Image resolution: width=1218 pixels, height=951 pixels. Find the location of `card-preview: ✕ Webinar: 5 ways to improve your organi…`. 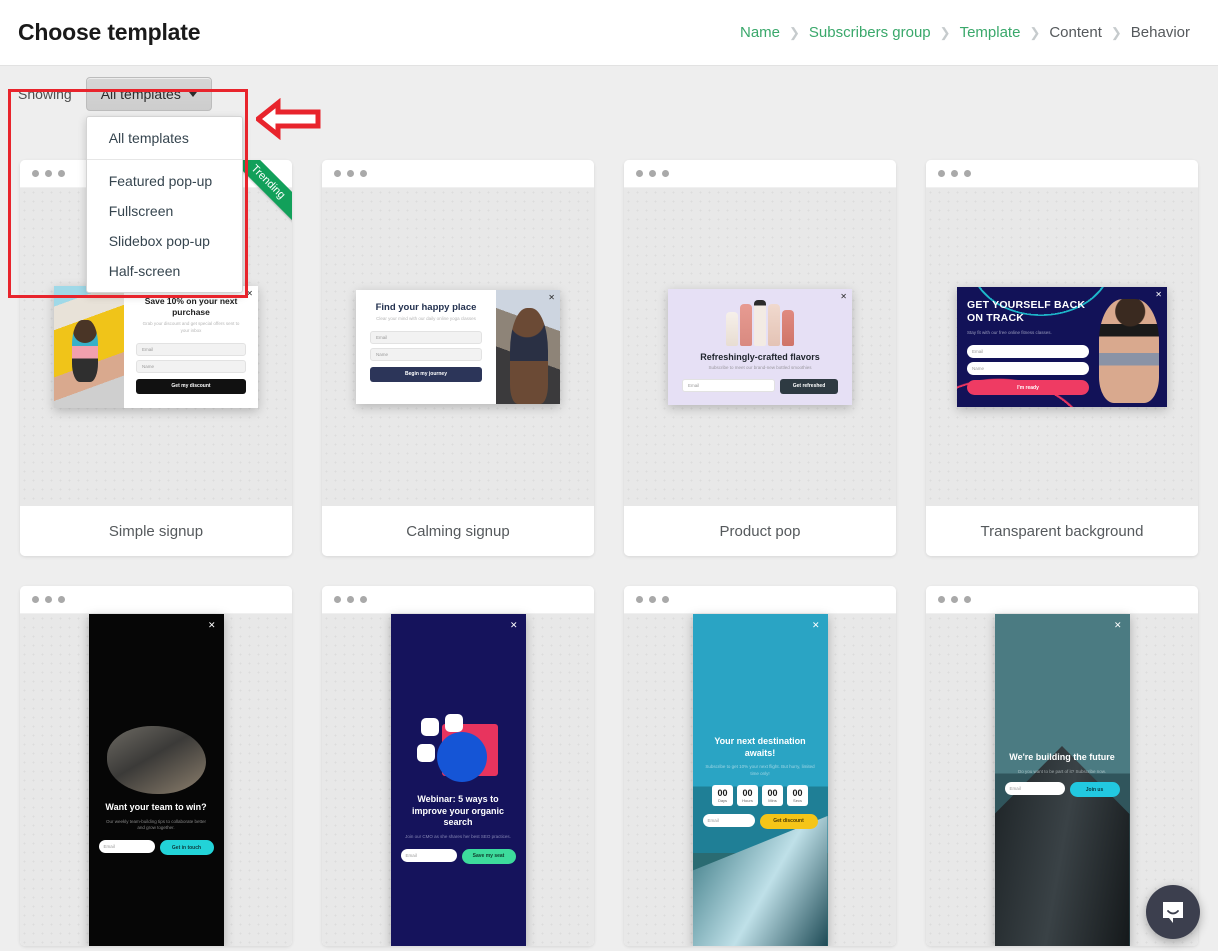

card-preview: ✕ Webinar: 5 ways to improve your organi… is located at coordinates (458, 780).